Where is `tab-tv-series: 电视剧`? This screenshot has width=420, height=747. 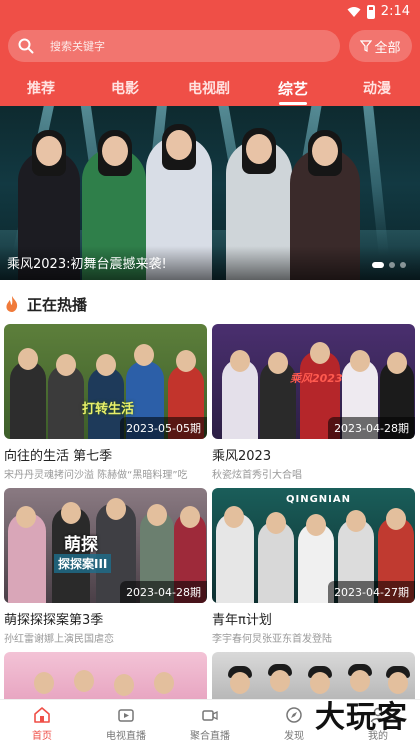 tab-tv-series: 电视剧 is located at coordinates (209, 88).